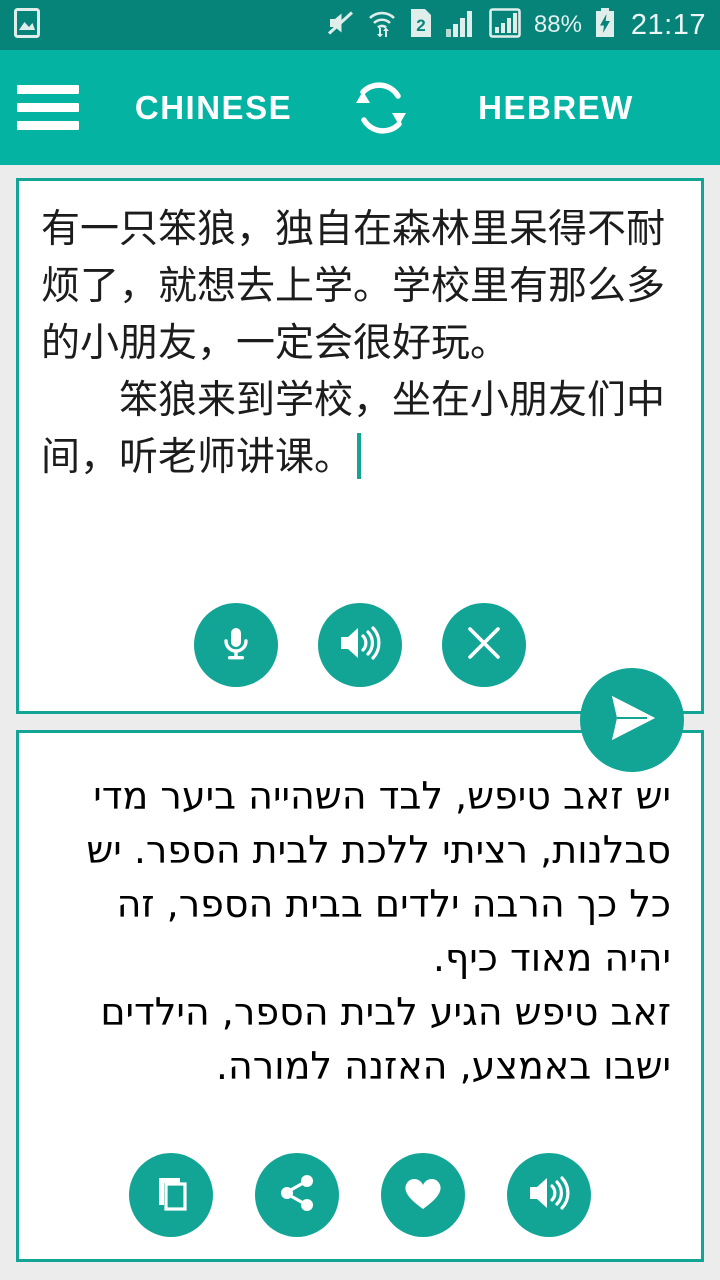 This screenshot has height=1280, width=720. I want to click on speak-result-button, so click(549, 1195).